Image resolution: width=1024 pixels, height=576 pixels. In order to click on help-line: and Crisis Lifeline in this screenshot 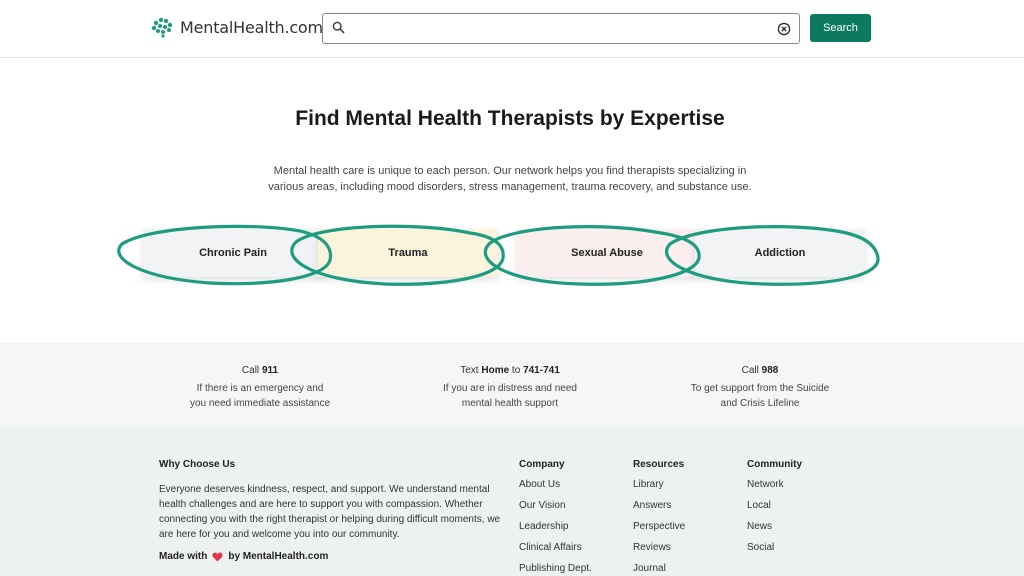, I will do `click(760, 403)`.